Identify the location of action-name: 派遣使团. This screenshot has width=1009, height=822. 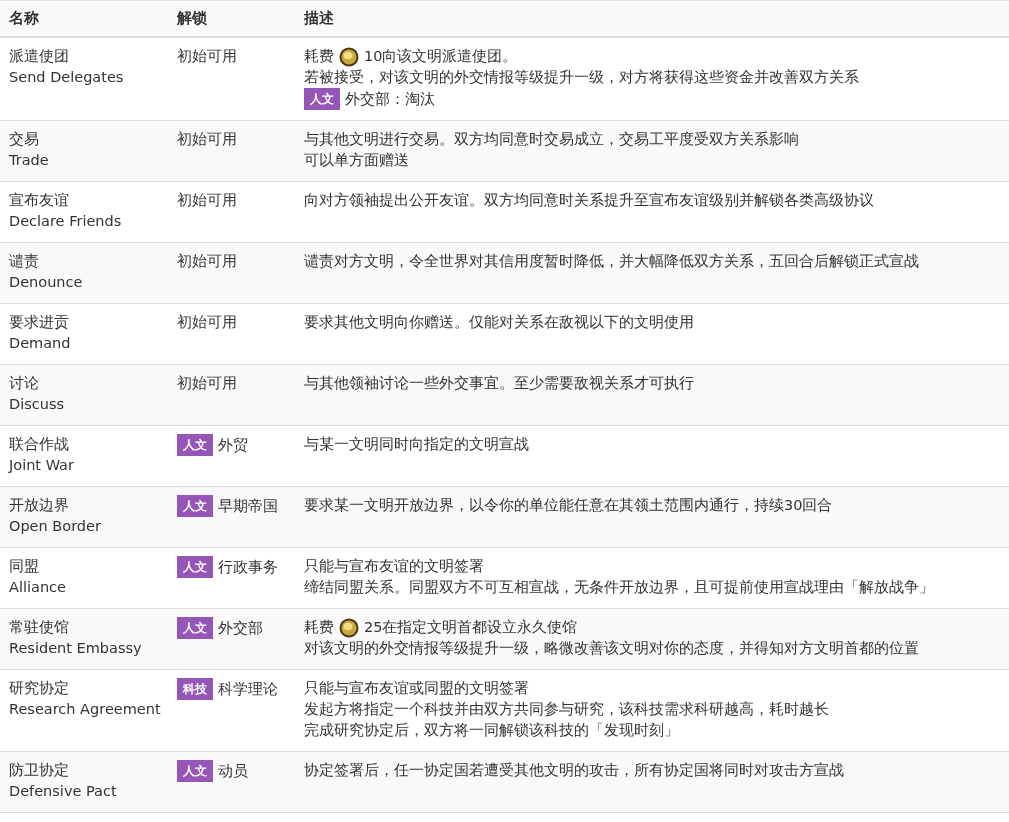
(39, 56).